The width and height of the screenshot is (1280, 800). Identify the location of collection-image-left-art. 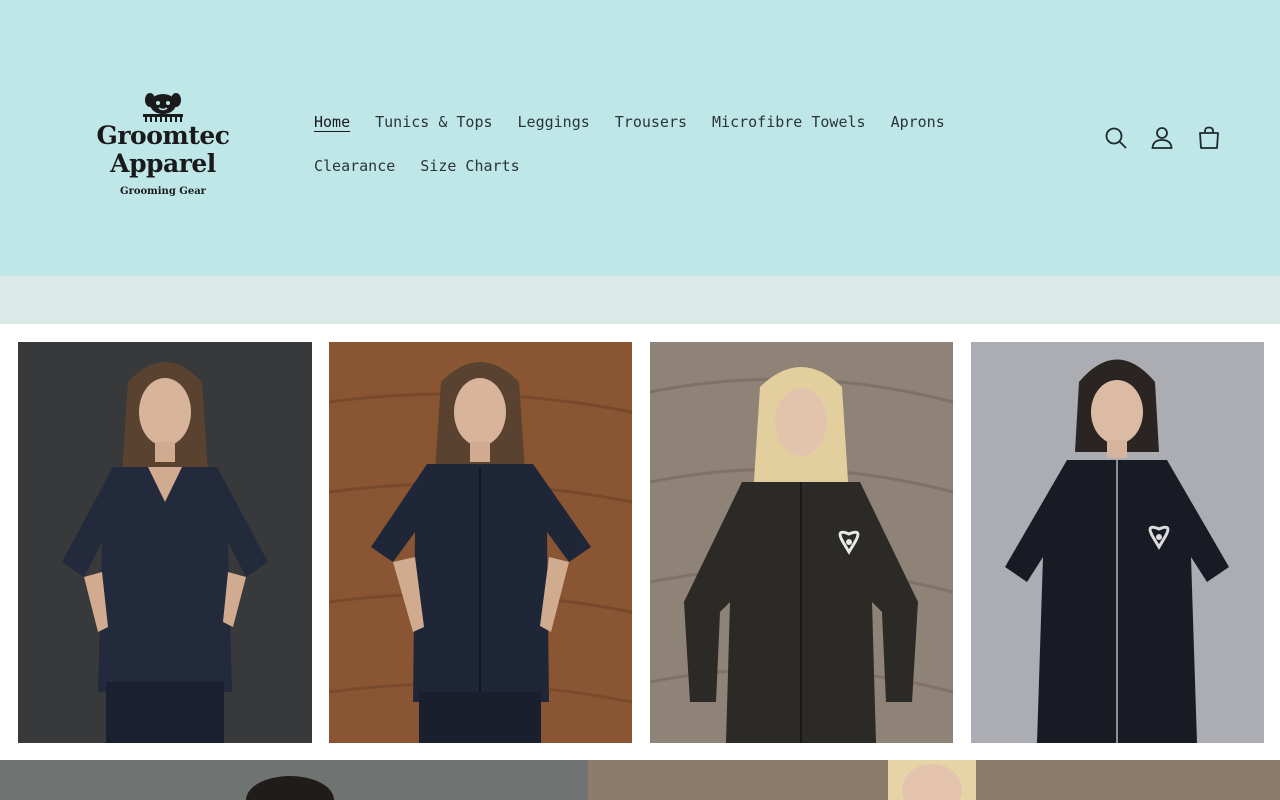
(294, 780).